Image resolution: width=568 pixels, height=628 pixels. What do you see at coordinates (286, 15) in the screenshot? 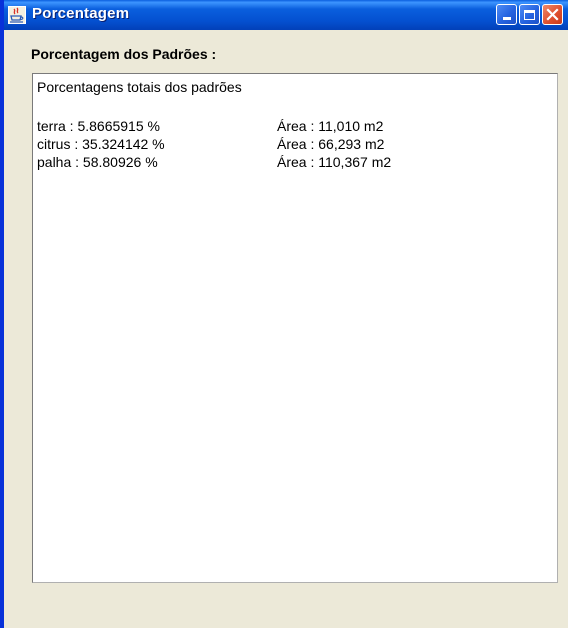
I see `title-bar: Porcentagem` at bounding box center [286, 15].